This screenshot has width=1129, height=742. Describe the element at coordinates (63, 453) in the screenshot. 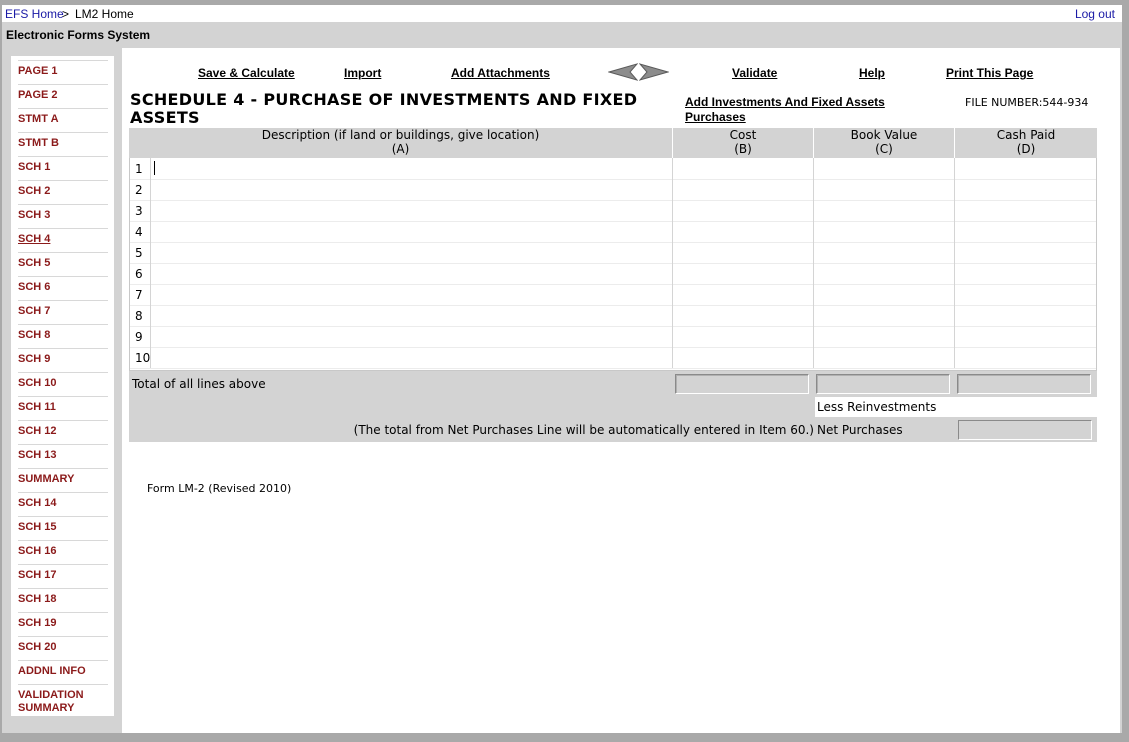

I see `sidebar-item-sch-13: SCH 13` at that location.